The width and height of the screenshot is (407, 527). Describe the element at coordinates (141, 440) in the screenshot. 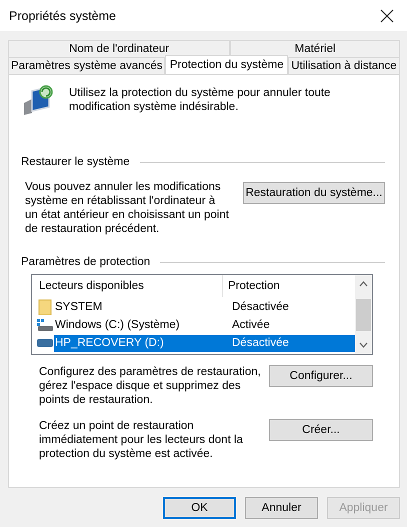

I see `description-text: Créez un point de restauration immédiatement pour les lecteurs dont la protection du système est activée.` at that location.